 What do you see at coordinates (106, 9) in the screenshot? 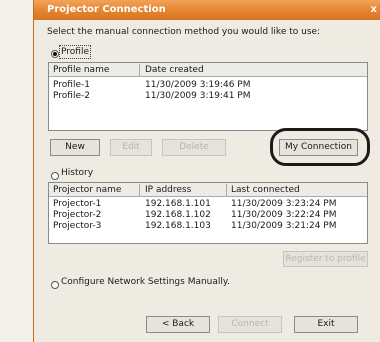
I see `window-title: Projector Connection` at bounding box center [106, 9].